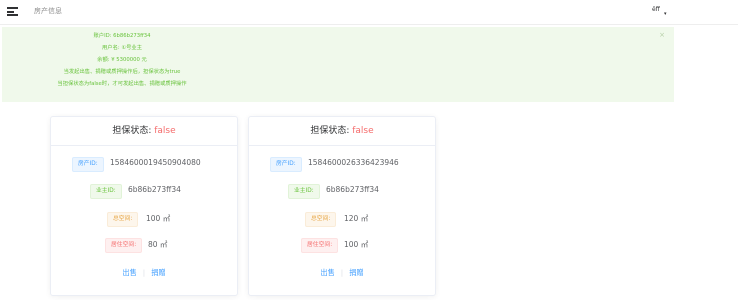 The image size is (738, 300). I want to click on total-area-row: 总空间: 120 ㎡, so click(342, 219).